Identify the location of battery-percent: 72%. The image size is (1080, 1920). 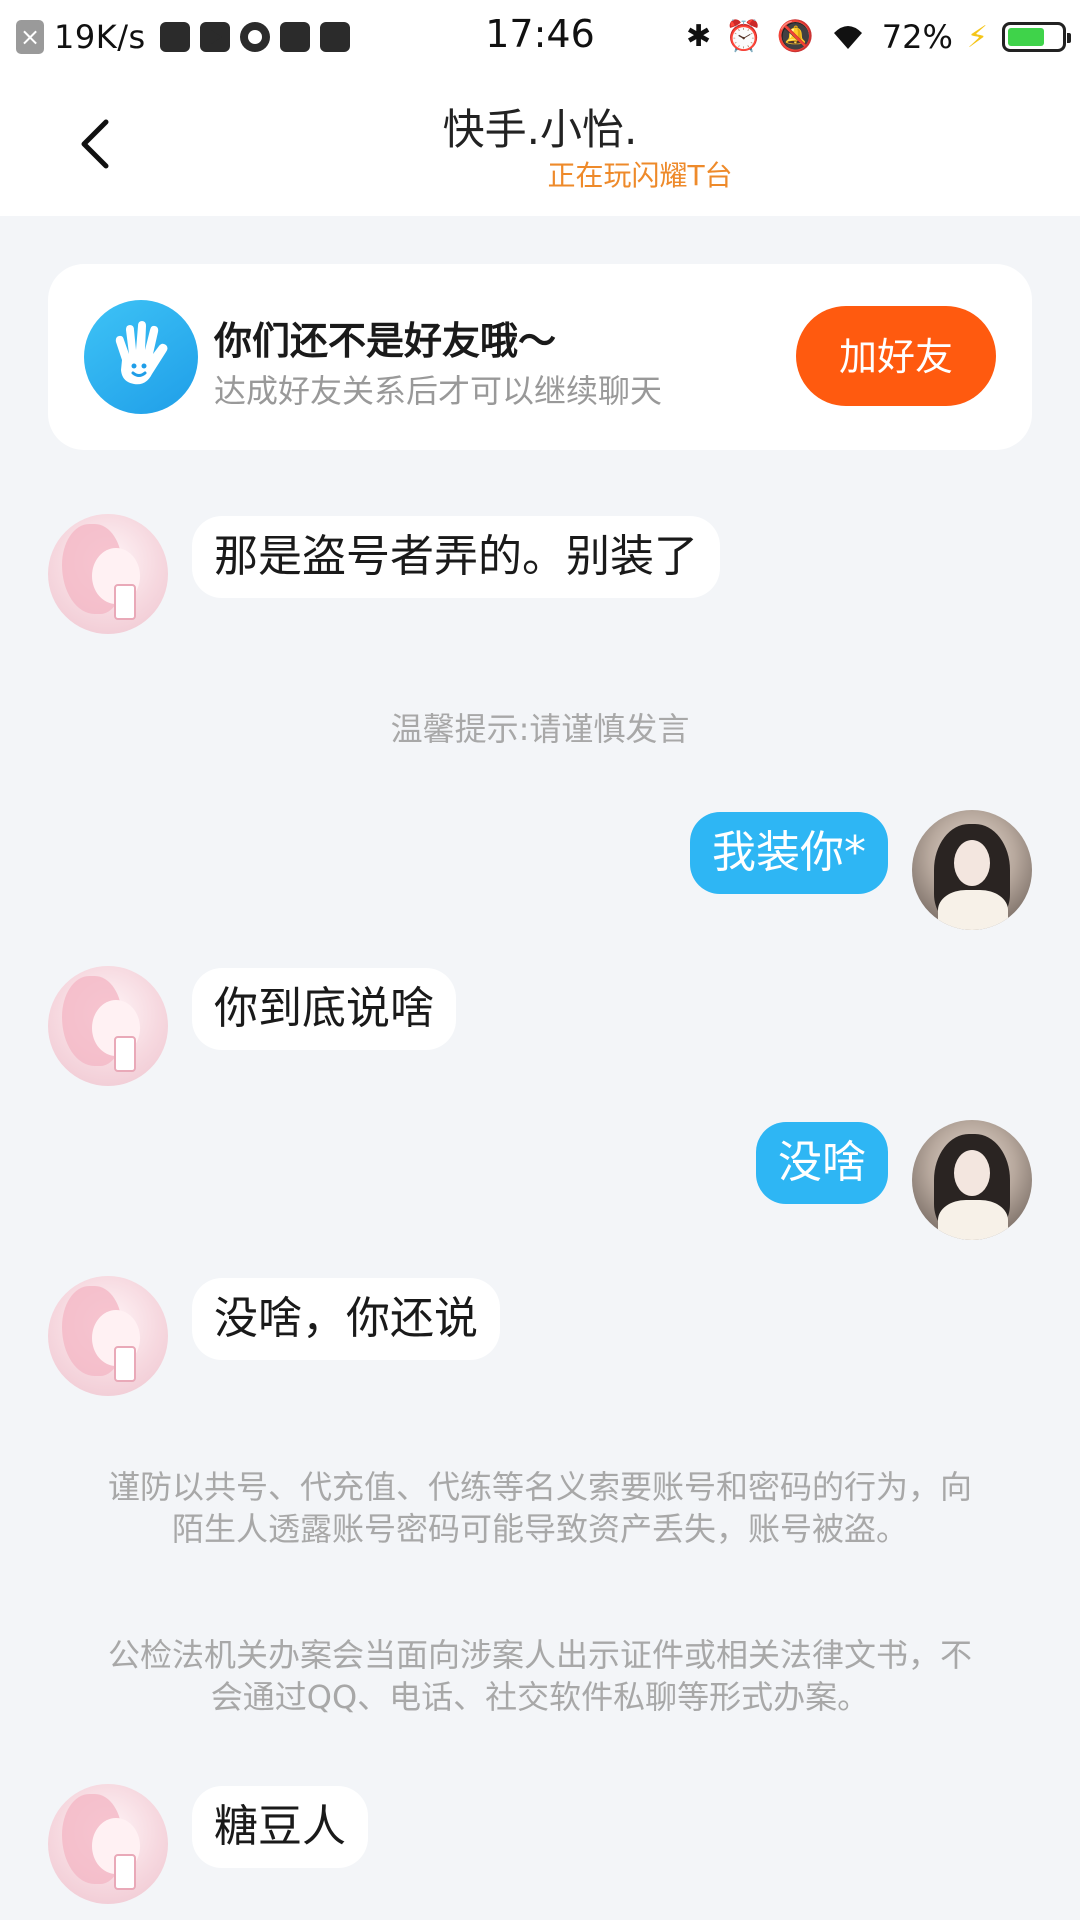
(917, 37).